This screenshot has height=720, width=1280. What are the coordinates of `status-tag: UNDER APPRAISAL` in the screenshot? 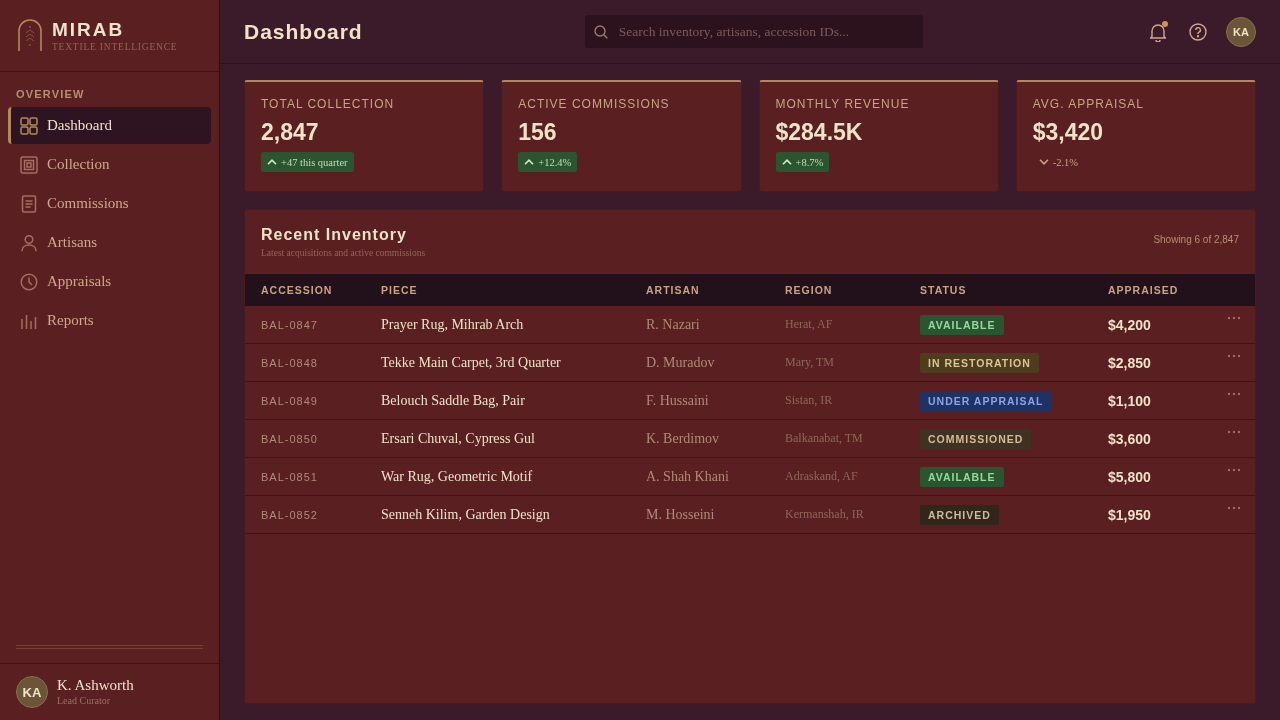 It's located at (986, 400).